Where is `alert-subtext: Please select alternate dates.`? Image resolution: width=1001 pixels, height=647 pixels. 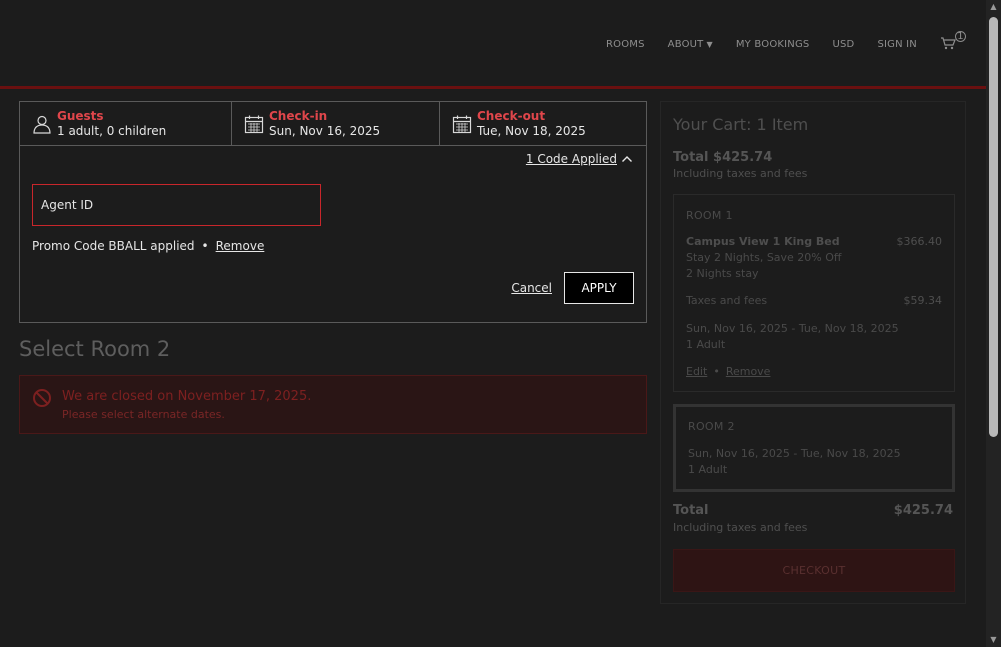
alert-subtext: Please select alternate dates. is located at coordinates (143, 414).